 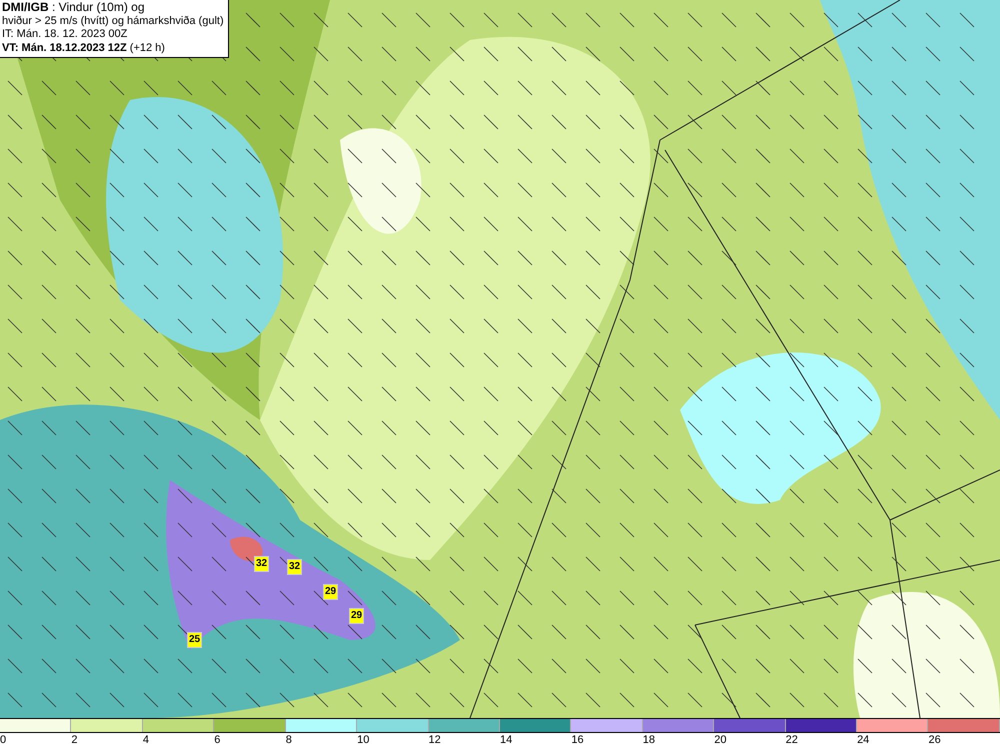 What do you see at coordinates (720, 740) in the screenshot?
I see `scale-tick-label: 20` at bounding box center [720, 740].